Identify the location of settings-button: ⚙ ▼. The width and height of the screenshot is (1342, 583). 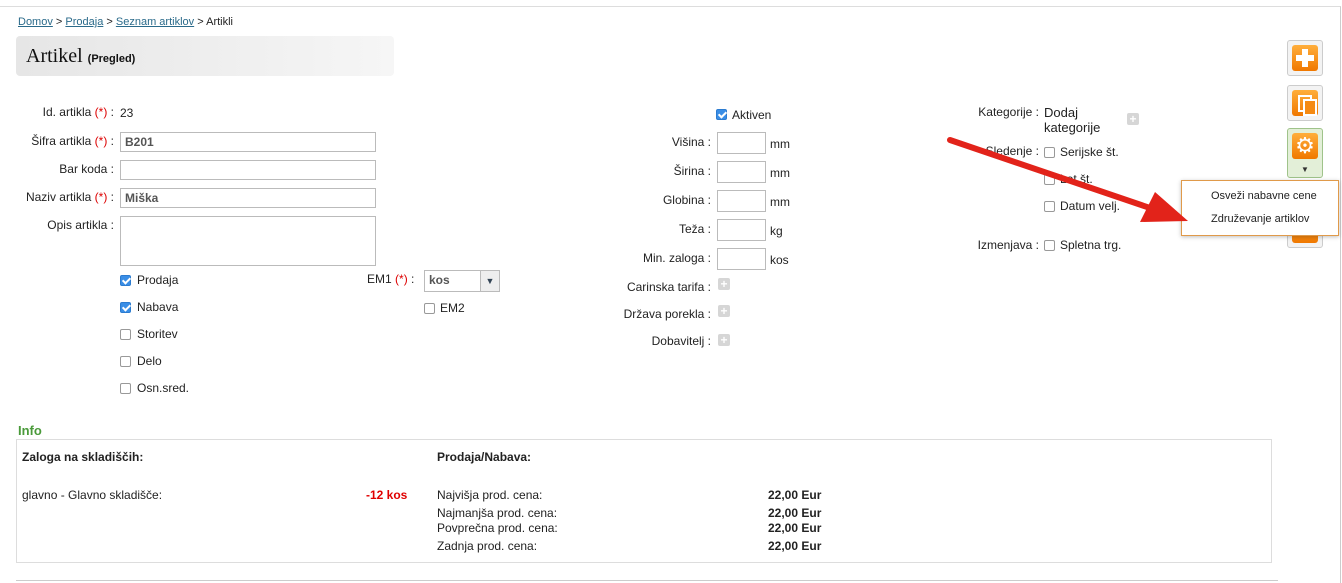
(1305, 153).